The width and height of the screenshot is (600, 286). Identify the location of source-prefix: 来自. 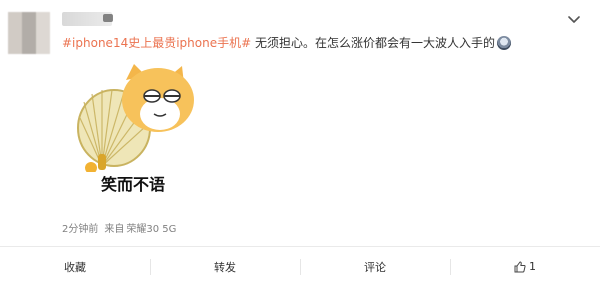
(114, 229).